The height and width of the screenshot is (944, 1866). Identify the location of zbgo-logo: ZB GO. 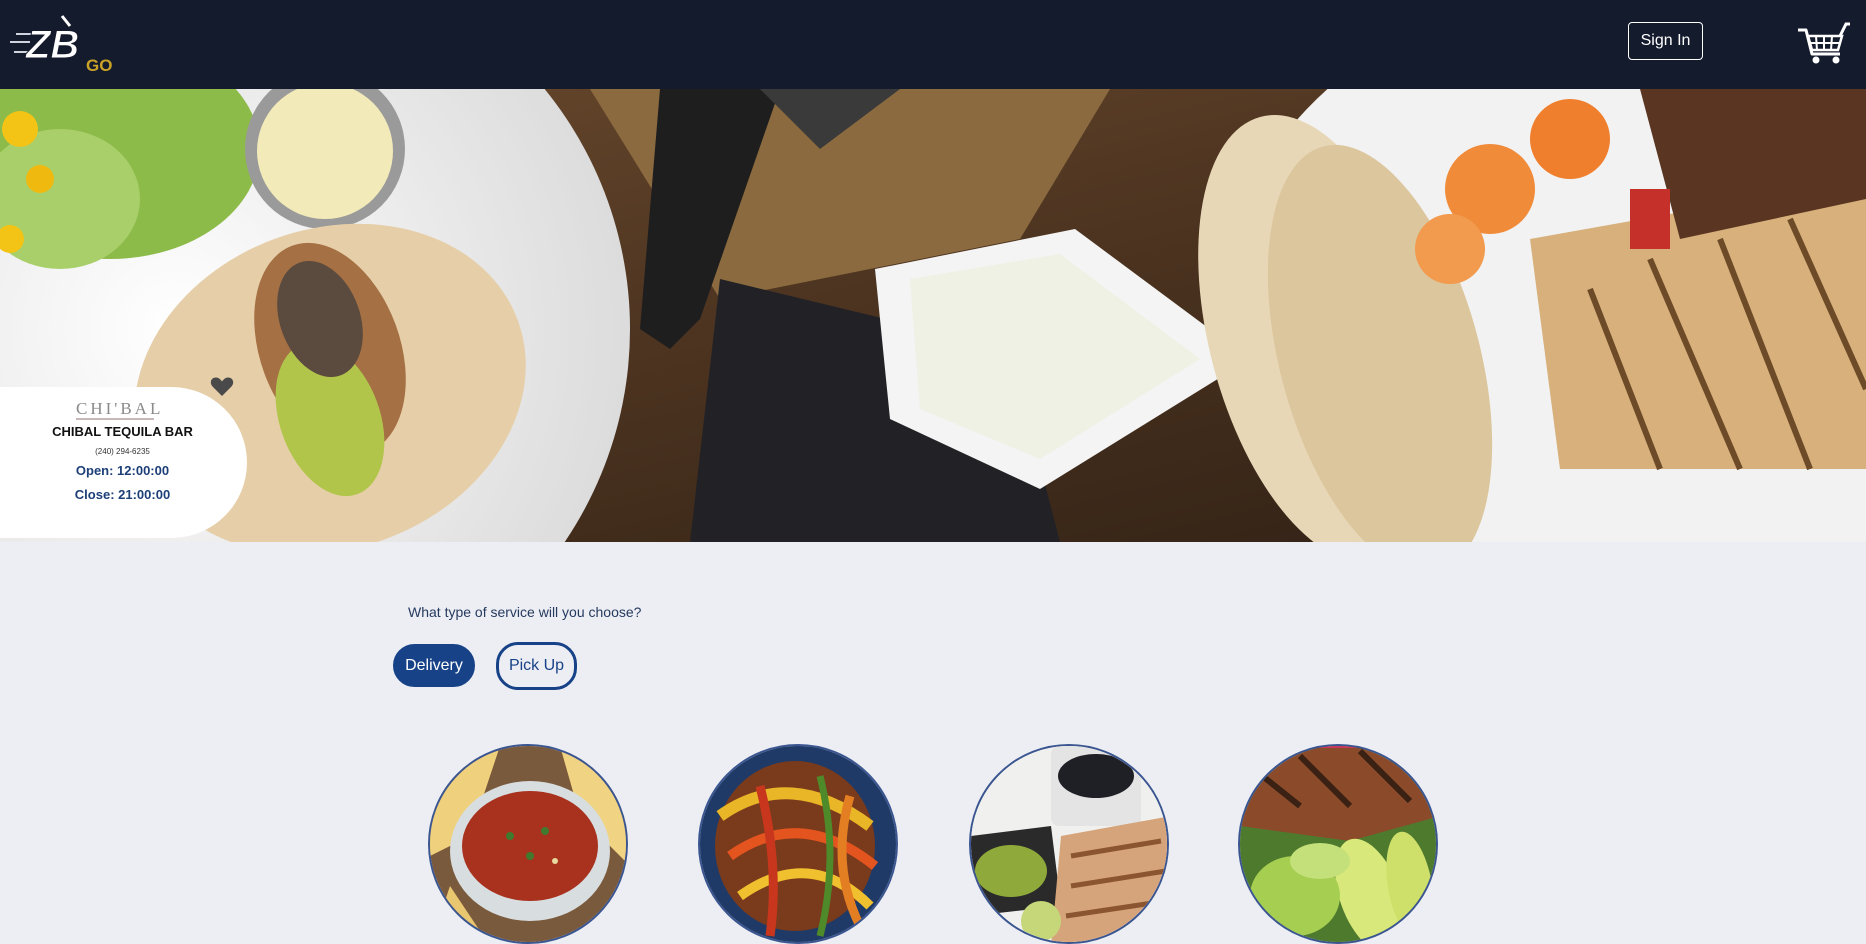
(61, 43).